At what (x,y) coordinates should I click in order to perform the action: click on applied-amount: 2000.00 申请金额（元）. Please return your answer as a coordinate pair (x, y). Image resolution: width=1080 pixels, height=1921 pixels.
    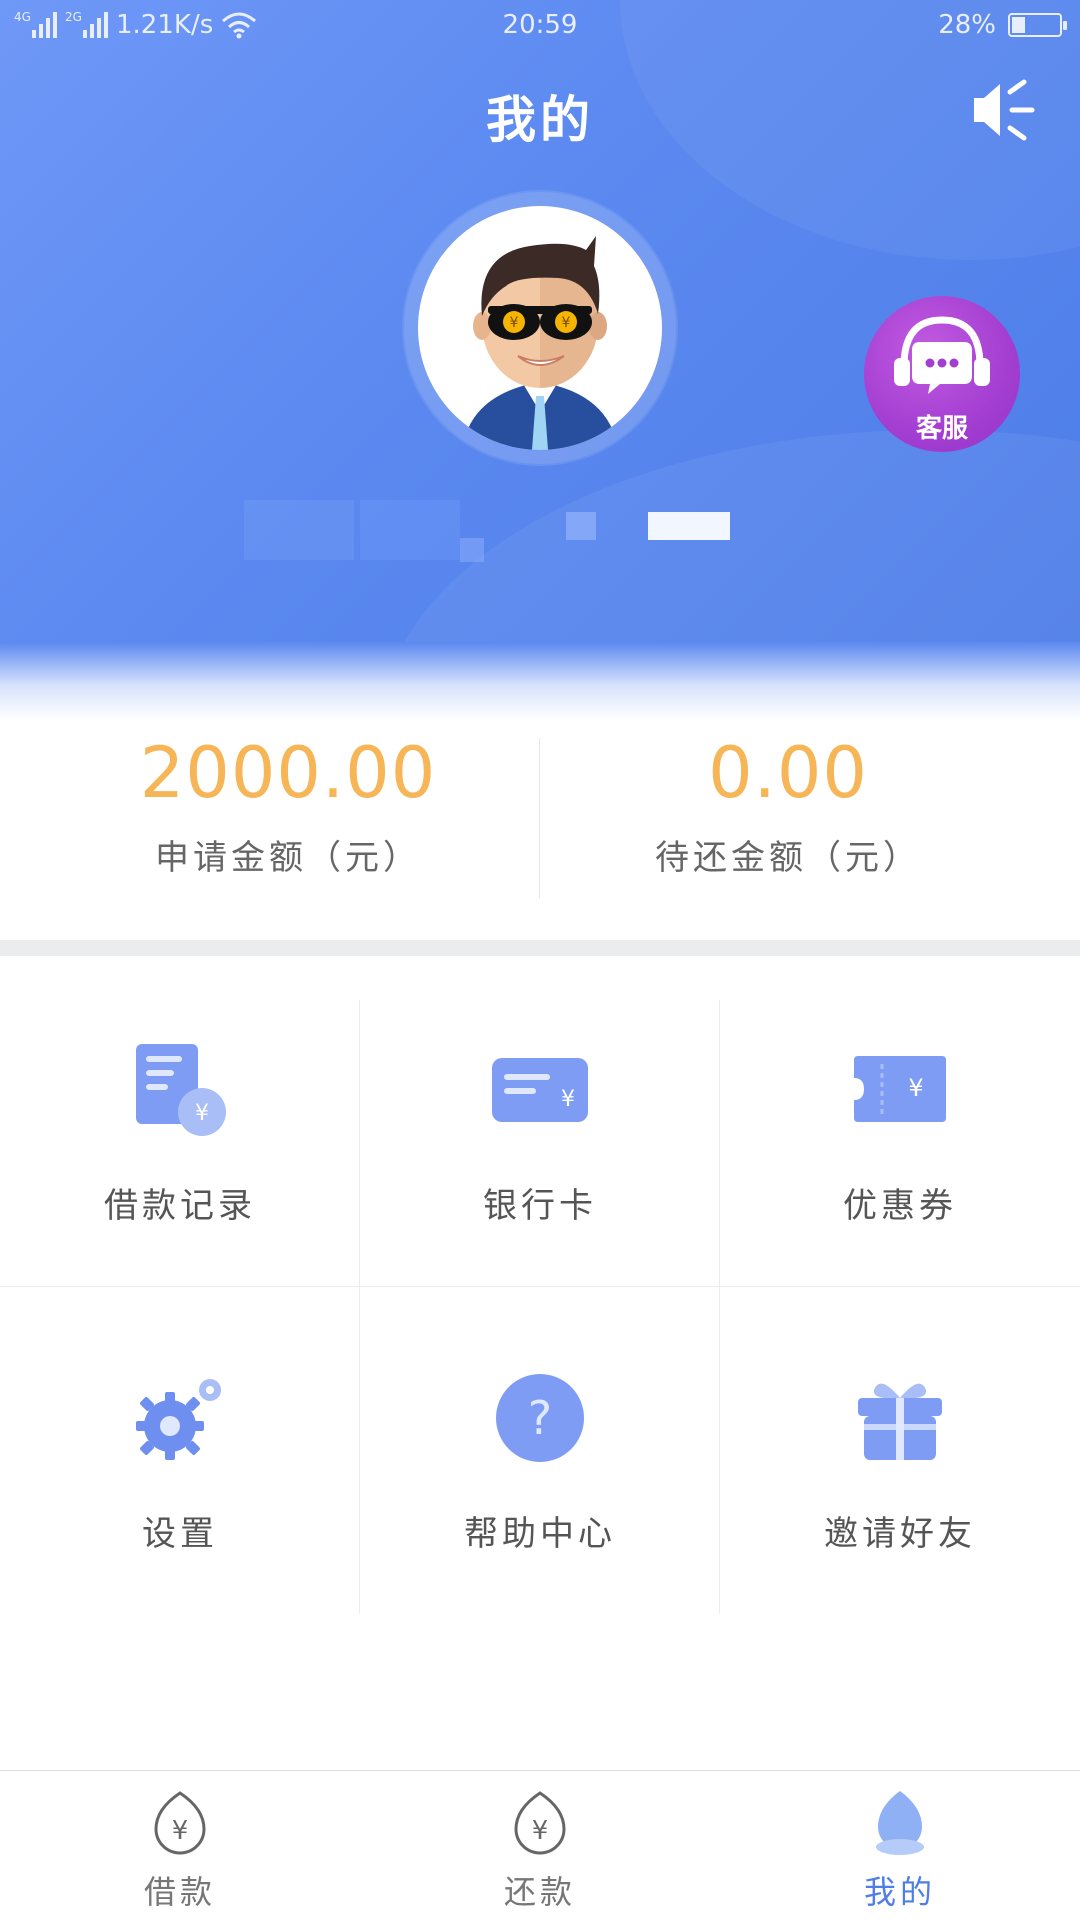
    Looking at the image, I should click on (288, 799).